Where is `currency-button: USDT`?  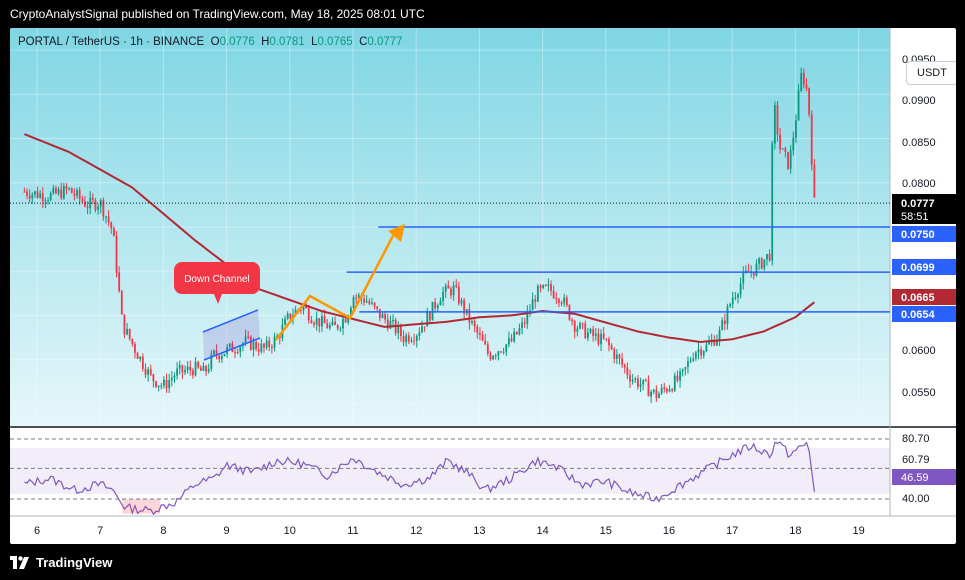 currency-button: USDT is located at coordinates (931, 73).